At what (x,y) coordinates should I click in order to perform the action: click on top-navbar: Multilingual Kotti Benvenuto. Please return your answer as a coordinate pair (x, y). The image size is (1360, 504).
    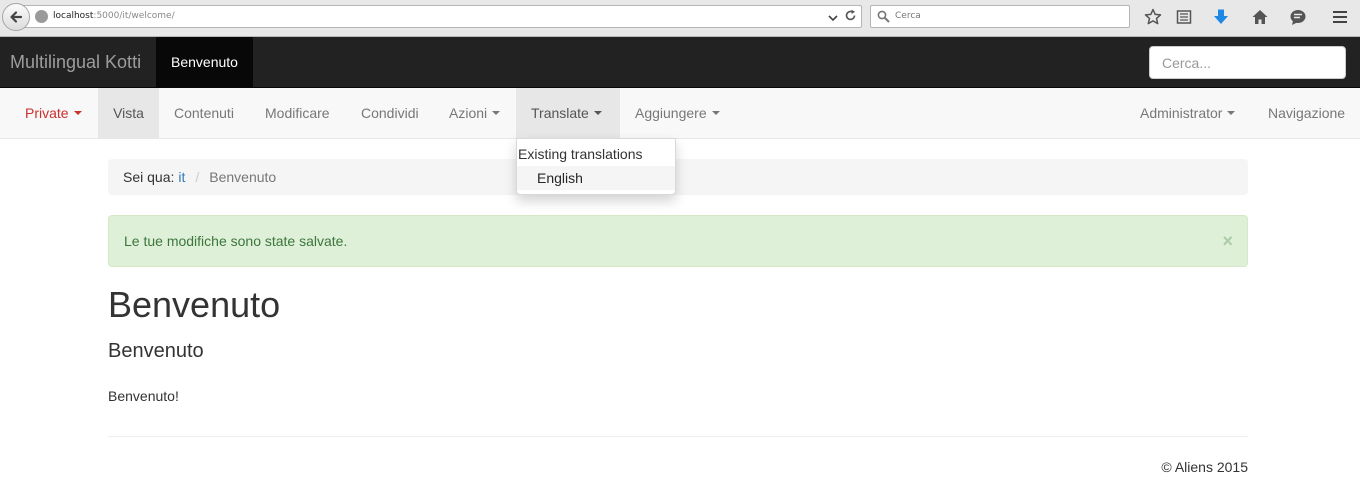
    Looking at the image, I should click on (680, 62).